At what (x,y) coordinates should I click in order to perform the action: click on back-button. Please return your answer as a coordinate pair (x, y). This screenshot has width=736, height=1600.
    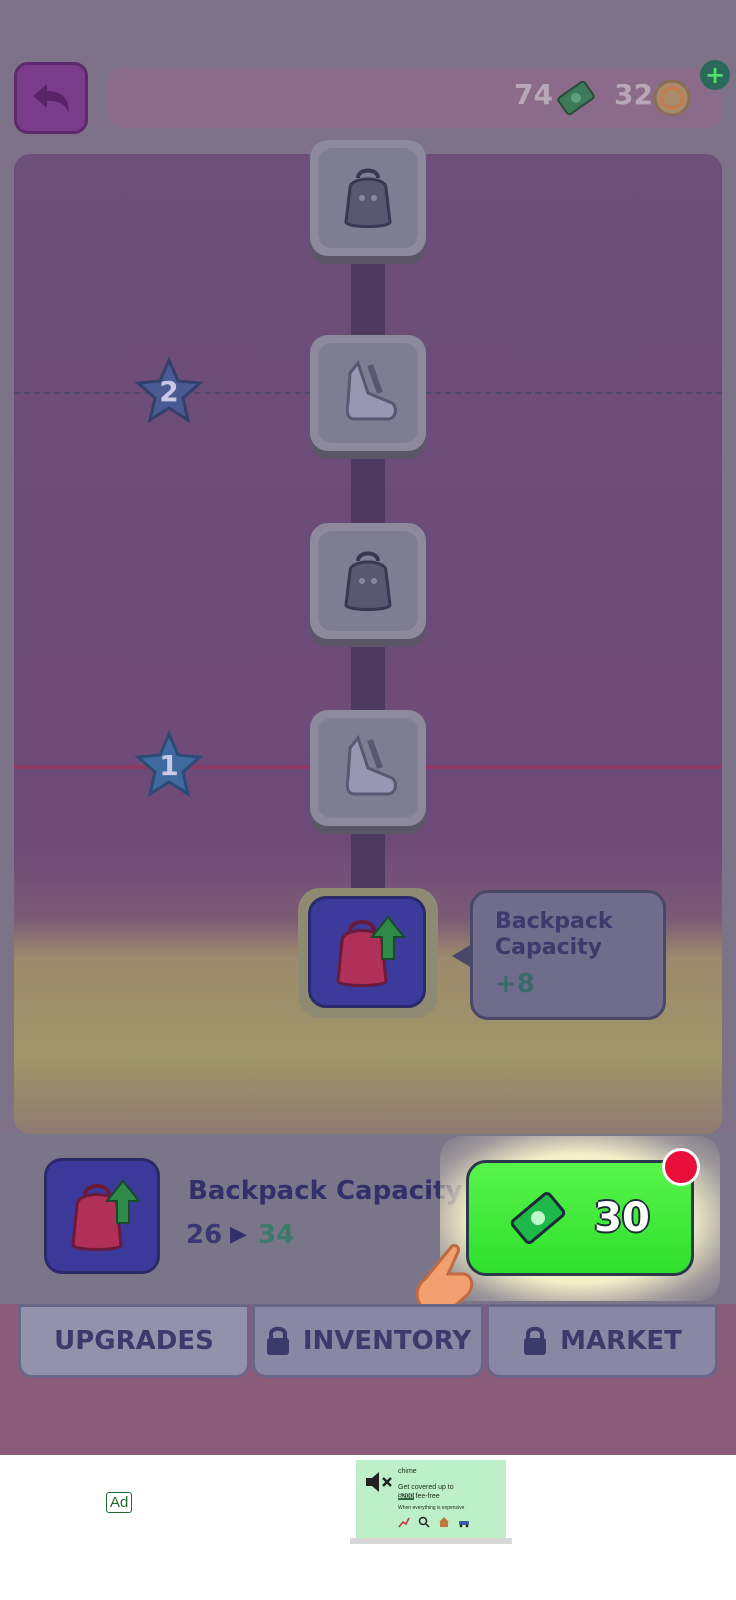
    Looking at the image, I should click on (51, 98).